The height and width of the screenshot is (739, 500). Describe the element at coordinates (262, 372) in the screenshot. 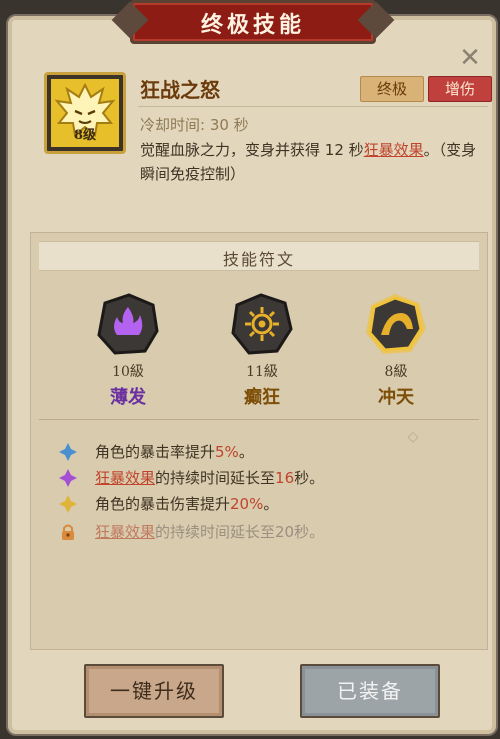

I see `rune-level: 11級` at that location.